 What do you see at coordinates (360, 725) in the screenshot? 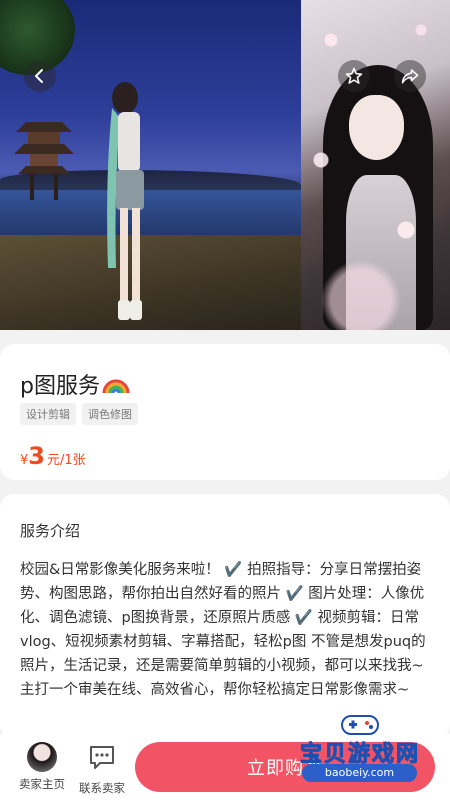
I see `gamepad-icon` at bounding box center [360, 725].